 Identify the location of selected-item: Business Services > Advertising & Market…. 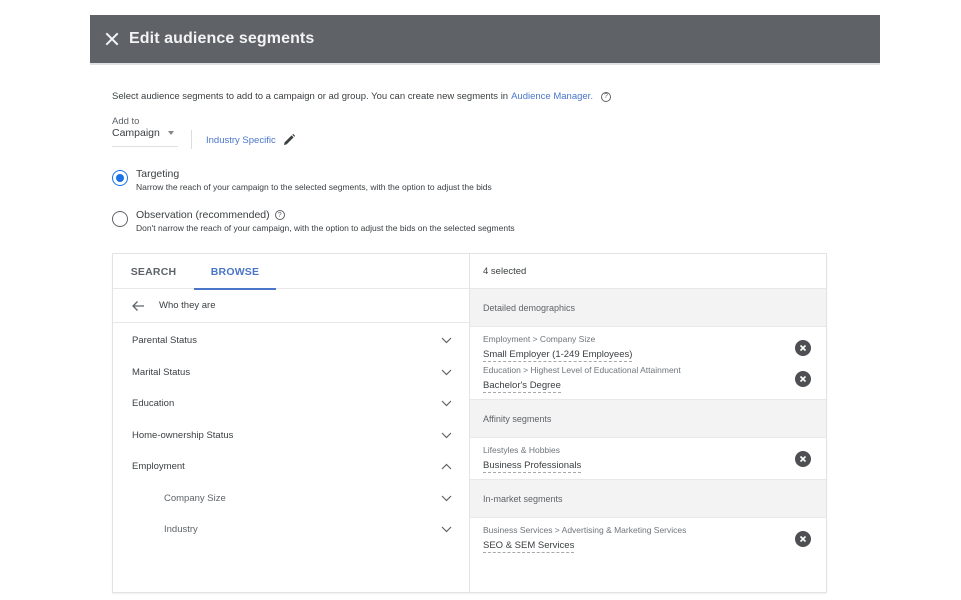
(648, 538).